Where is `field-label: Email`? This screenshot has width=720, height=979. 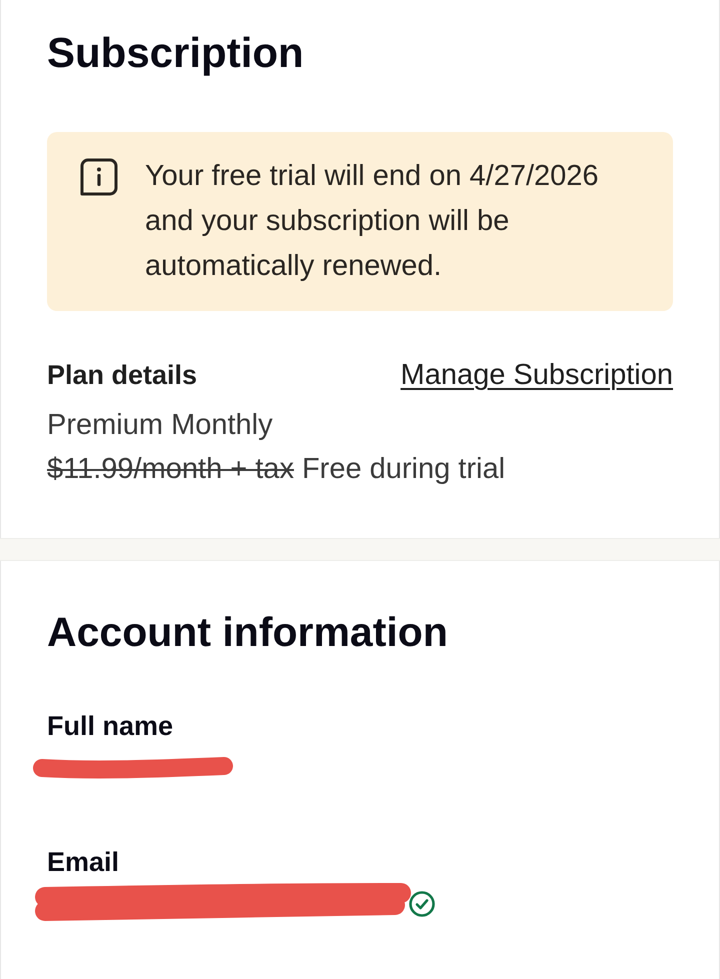
field-label: Email is located at coordinates (83, 862).